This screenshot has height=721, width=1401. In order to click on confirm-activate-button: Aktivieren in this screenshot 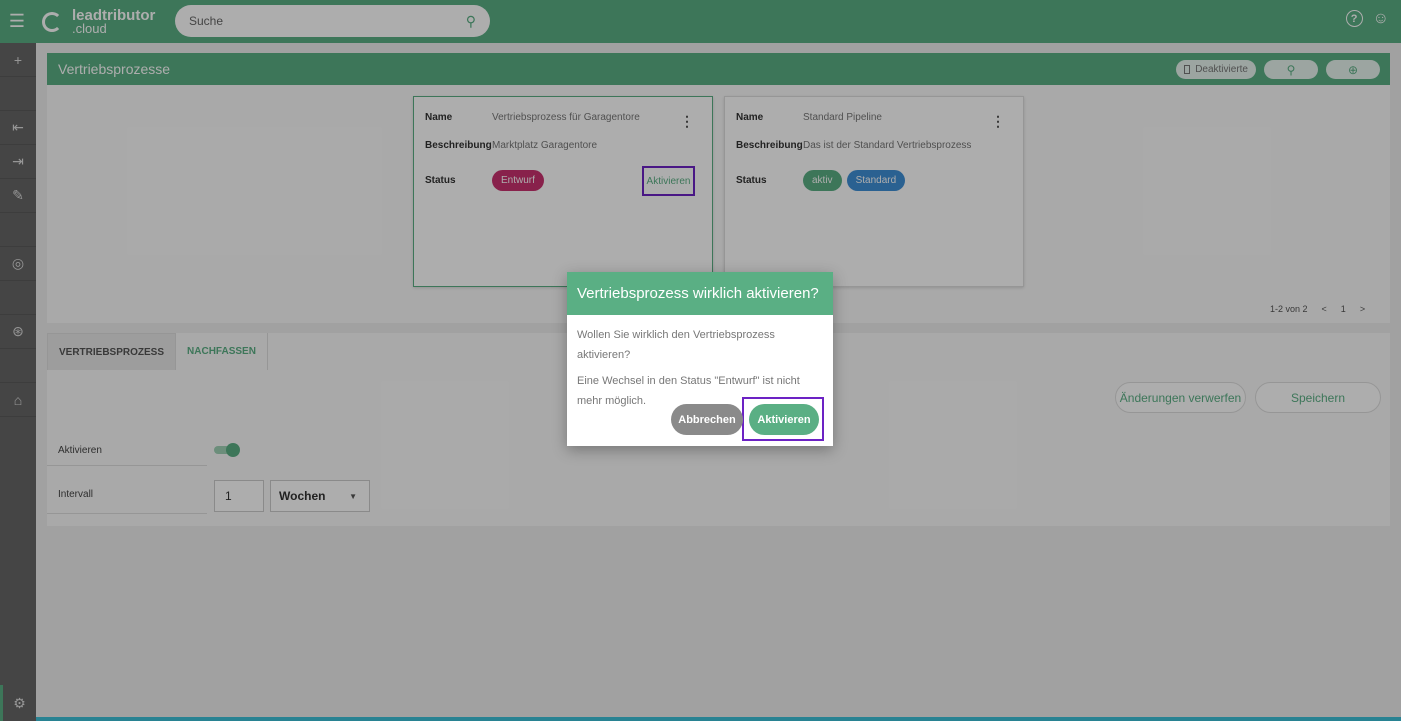, I will do `click(784, 419)`.